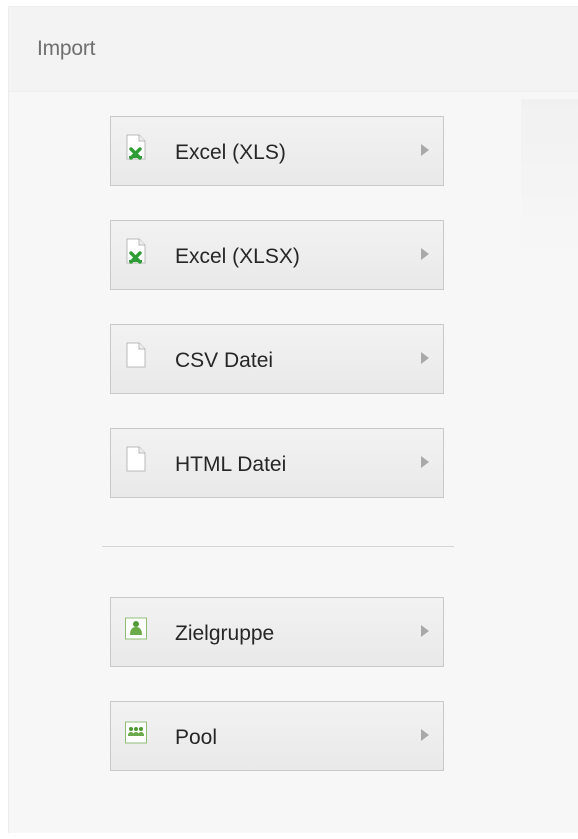  I want to click on item-label: Zielgruppe, so click(225, 633).